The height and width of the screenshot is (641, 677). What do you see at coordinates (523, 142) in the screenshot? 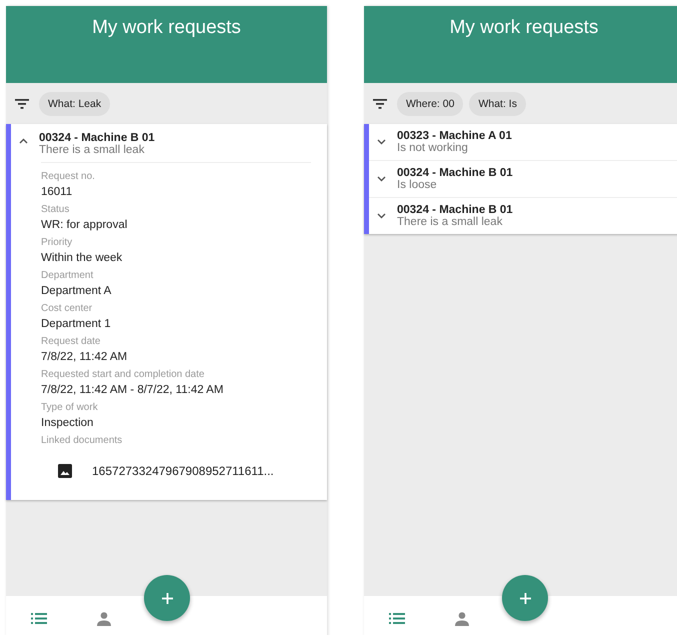
I see `request-row: 00323 - Machine A 01 Is not working` at bounding box center [523, 142].